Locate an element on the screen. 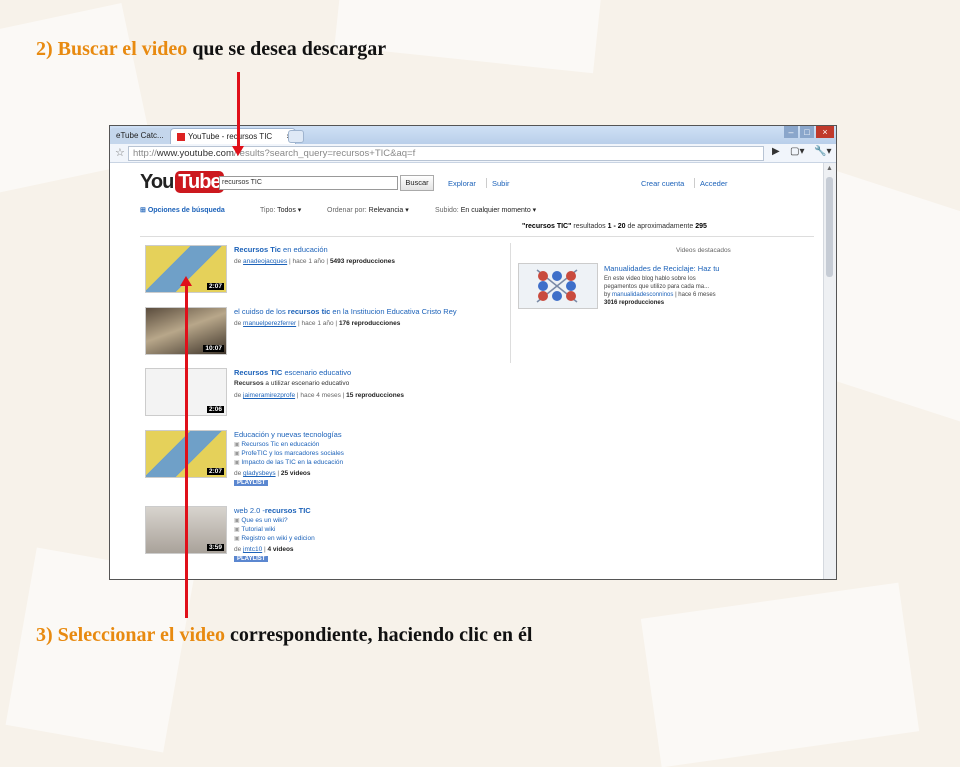  channel-link: jaimeramirezprofe is located at coordinates (269, 395).